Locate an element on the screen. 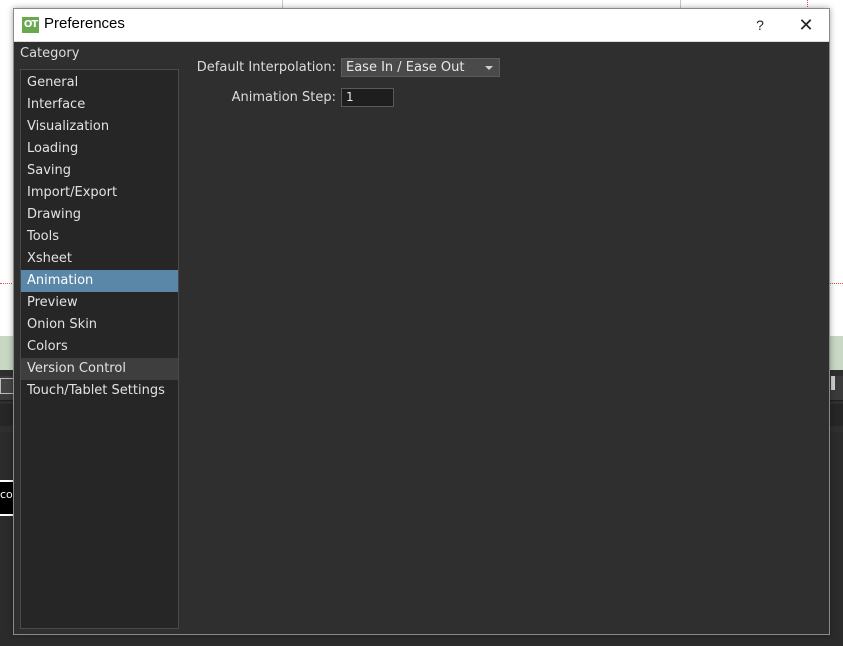 The image size is (843, 646). background-scroll-handle is located at coordinates (833, 383).